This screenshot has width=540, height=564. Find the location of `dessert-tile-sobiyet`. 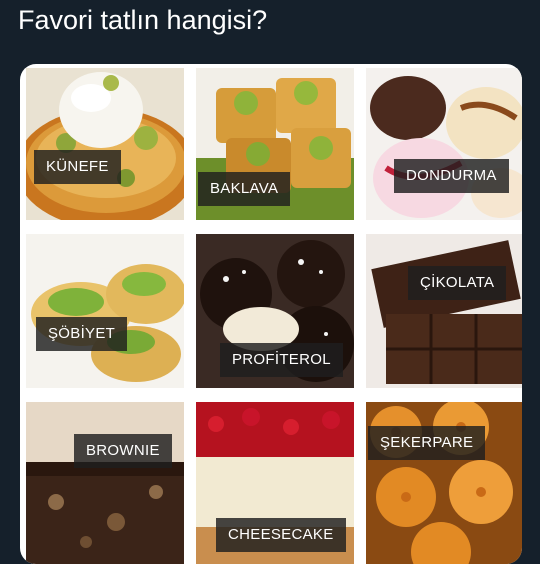

dessert-tile-sobiyet is located at coordinates (105, 311).